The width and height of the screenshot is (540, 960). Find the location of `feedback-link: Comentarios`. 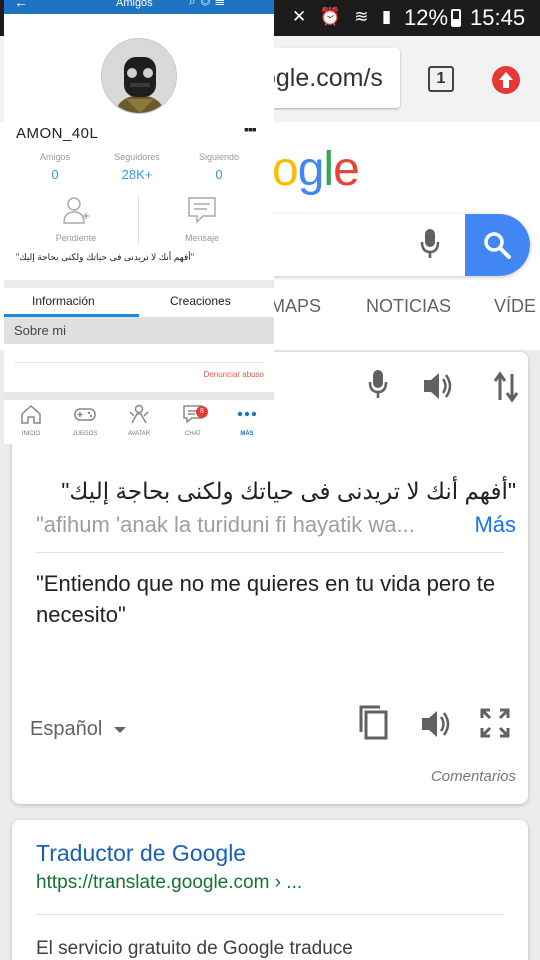

feedback-link: Comentarios is located at coordinates (473, 776).